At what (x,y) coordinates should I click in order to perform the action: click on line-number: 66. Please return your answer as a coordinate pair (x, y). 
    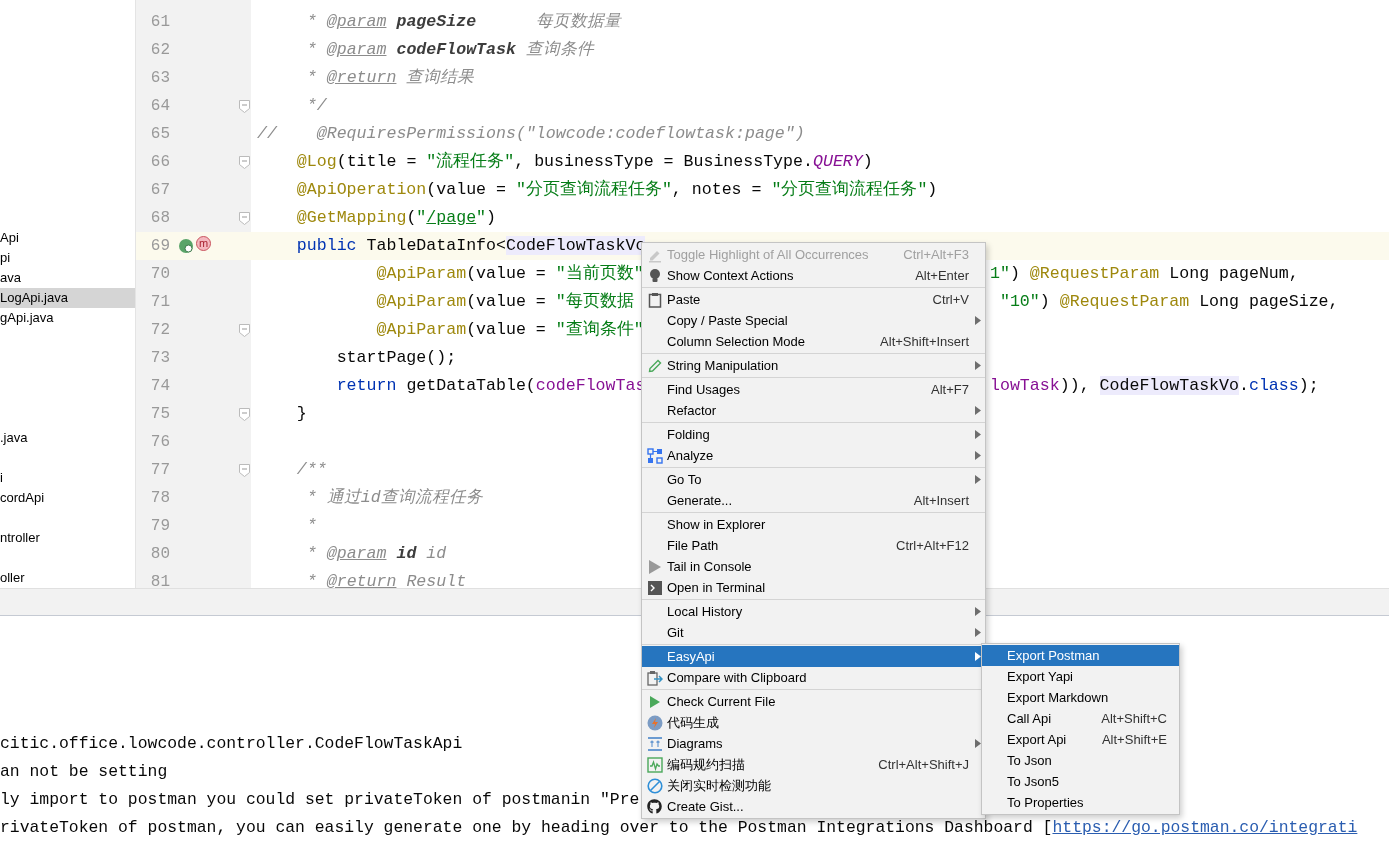
    Looking at the image, I should click on (159, 162).